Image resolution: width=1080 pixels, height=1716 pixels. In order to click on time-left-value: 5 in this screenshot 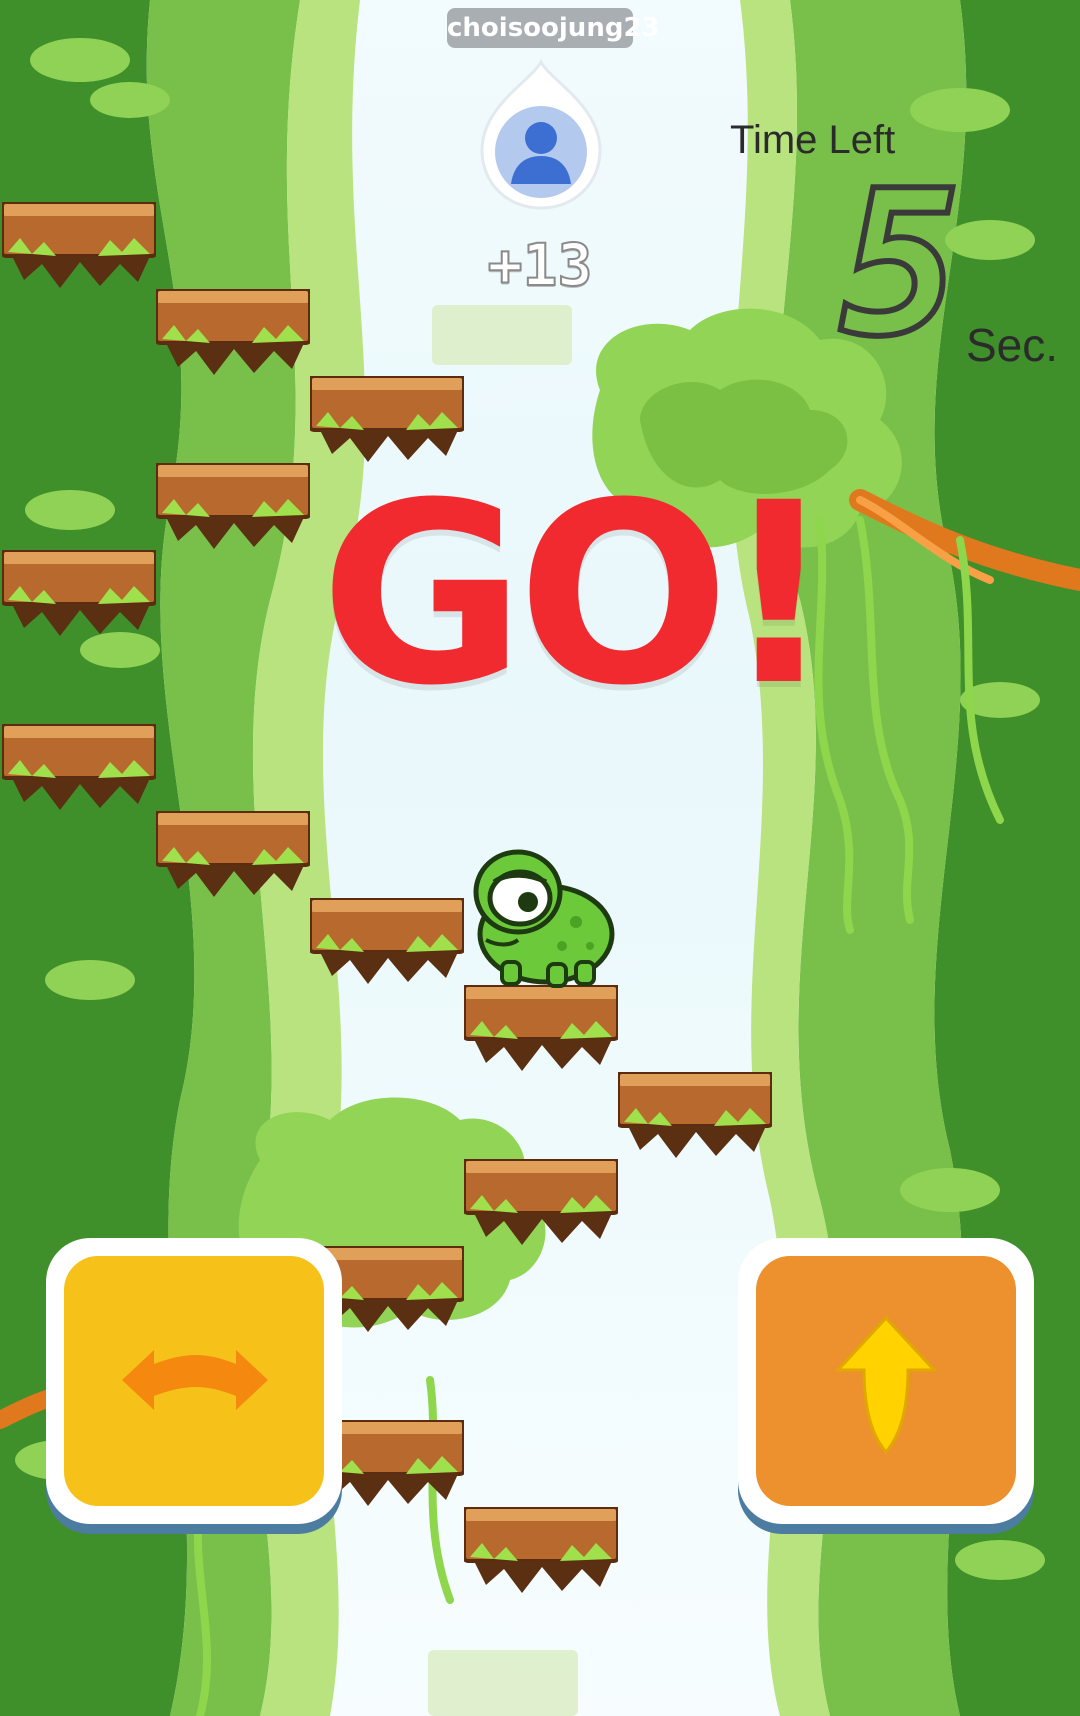, I will do `click(900, 264)`.